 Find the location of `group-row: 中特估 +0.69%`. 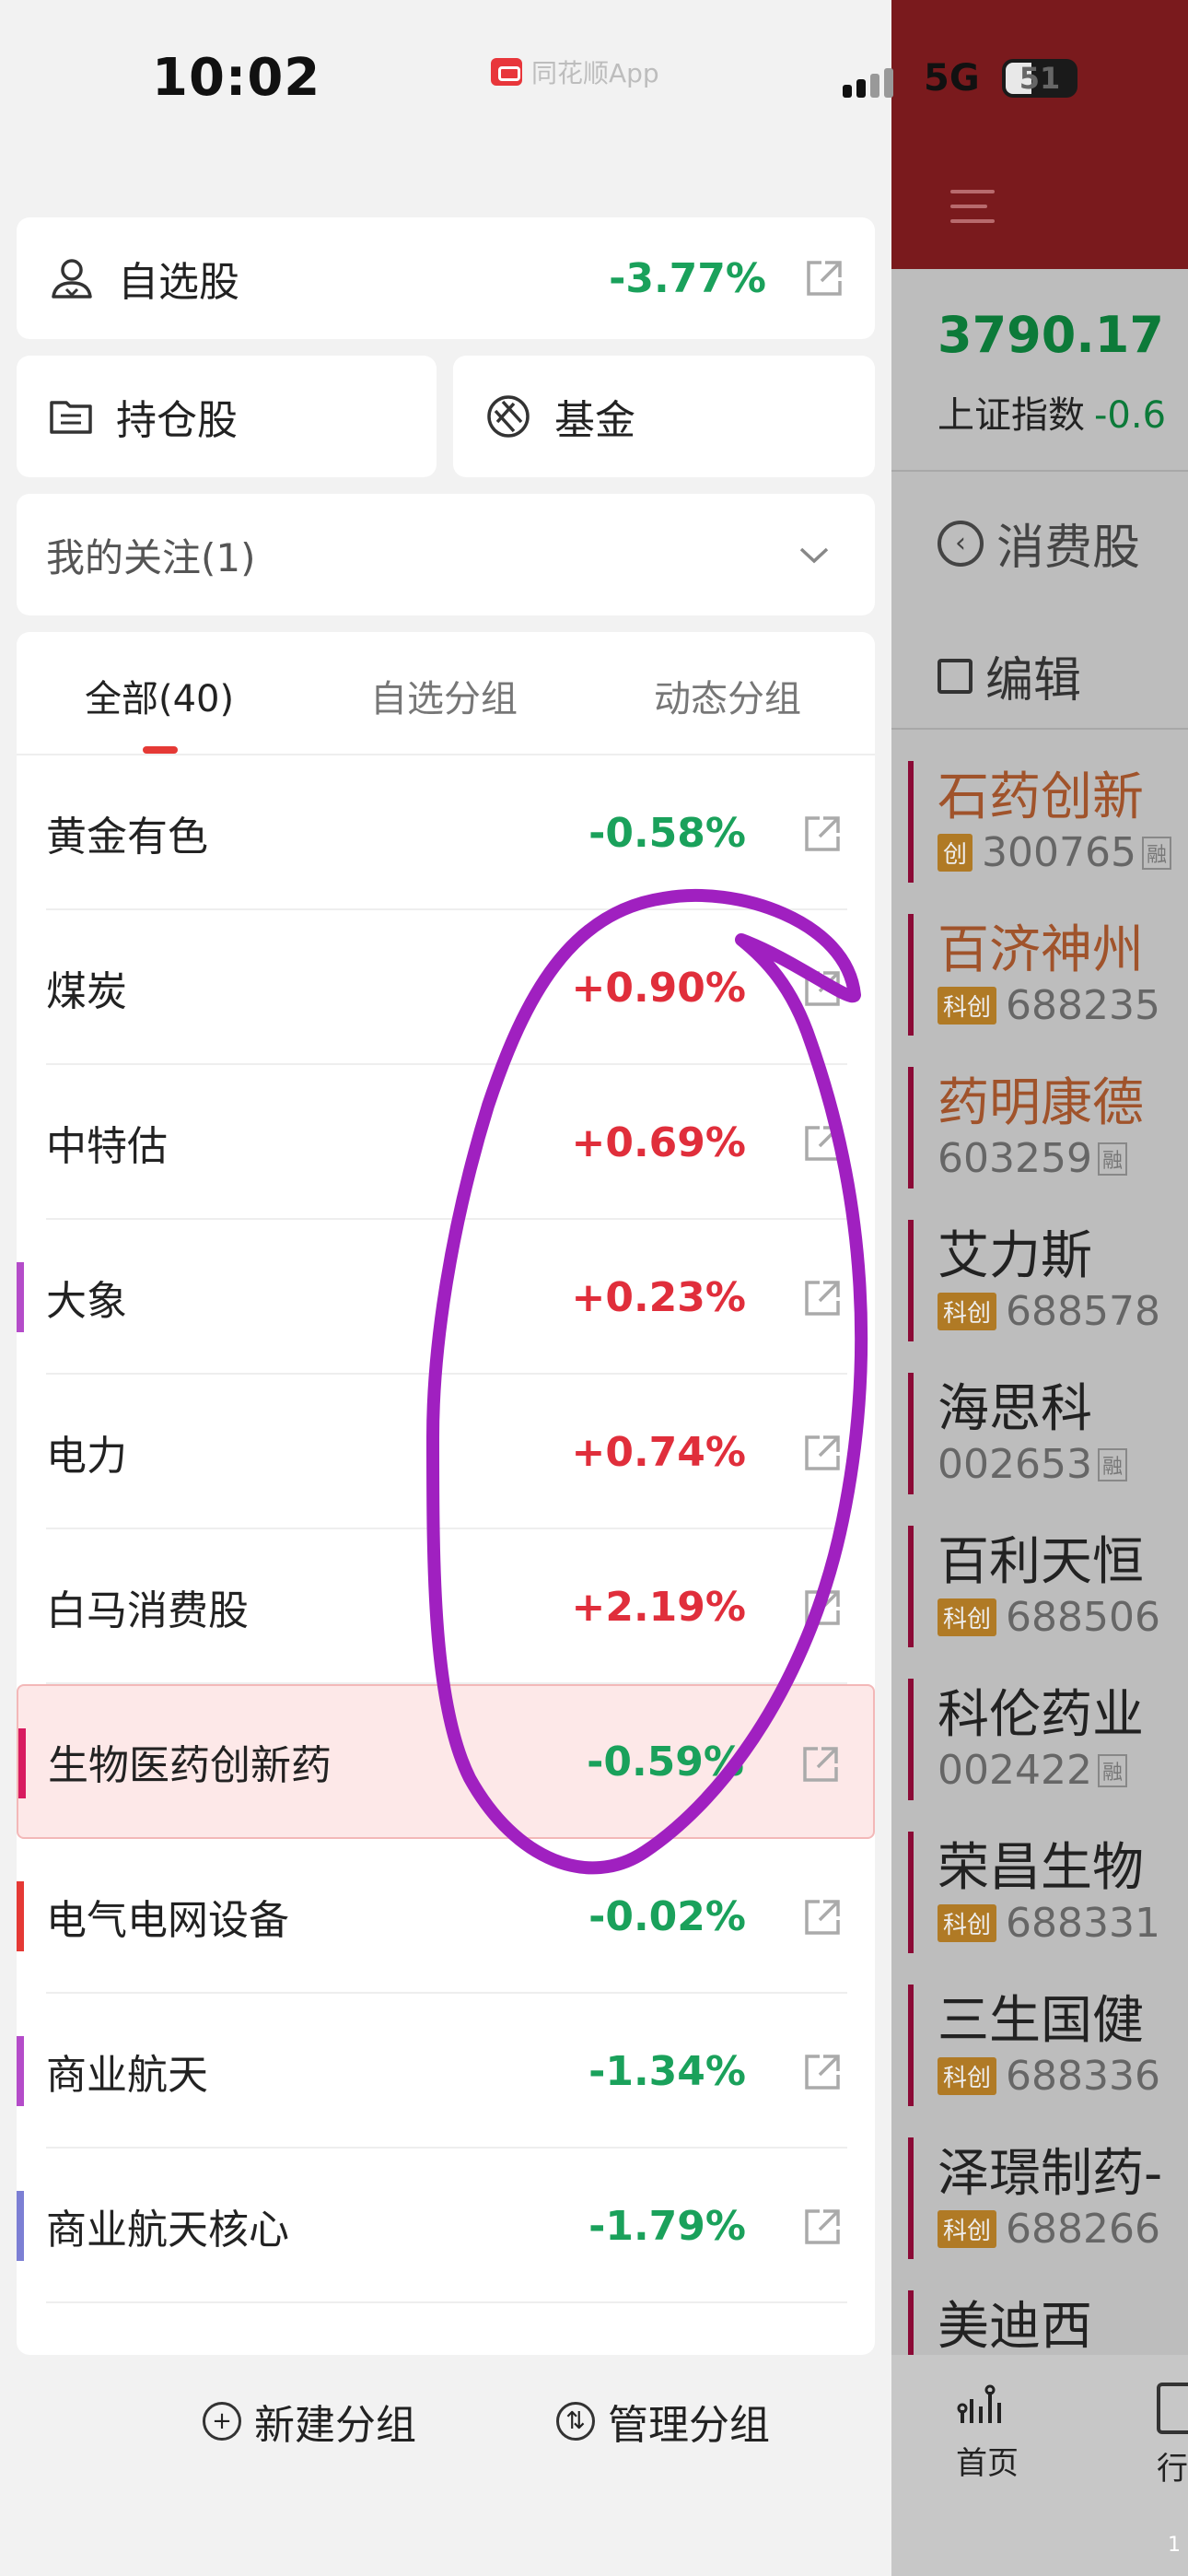

group-row: 中特估 +0.69% is located at coordinates (446, 1142).